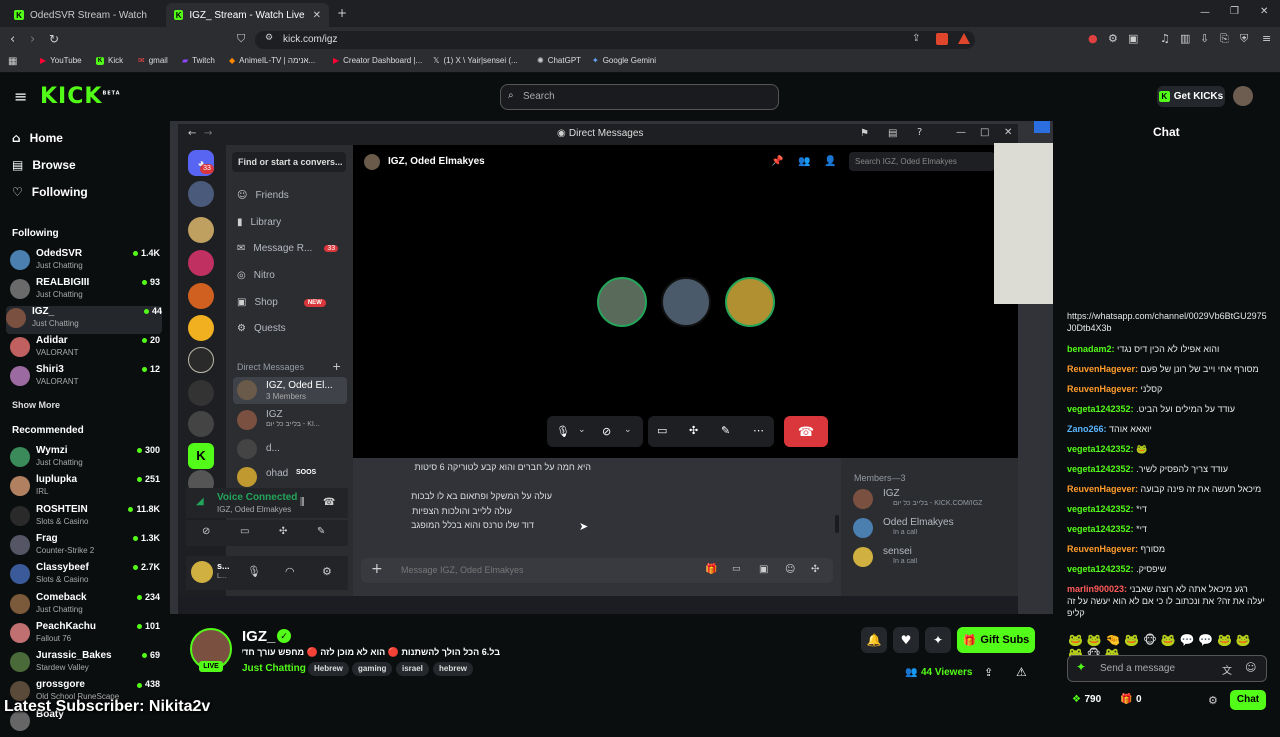  Describe the element at coordinates (1224, 39) in the screenshot. I see `screenshot-icon: ⎘` at that location.